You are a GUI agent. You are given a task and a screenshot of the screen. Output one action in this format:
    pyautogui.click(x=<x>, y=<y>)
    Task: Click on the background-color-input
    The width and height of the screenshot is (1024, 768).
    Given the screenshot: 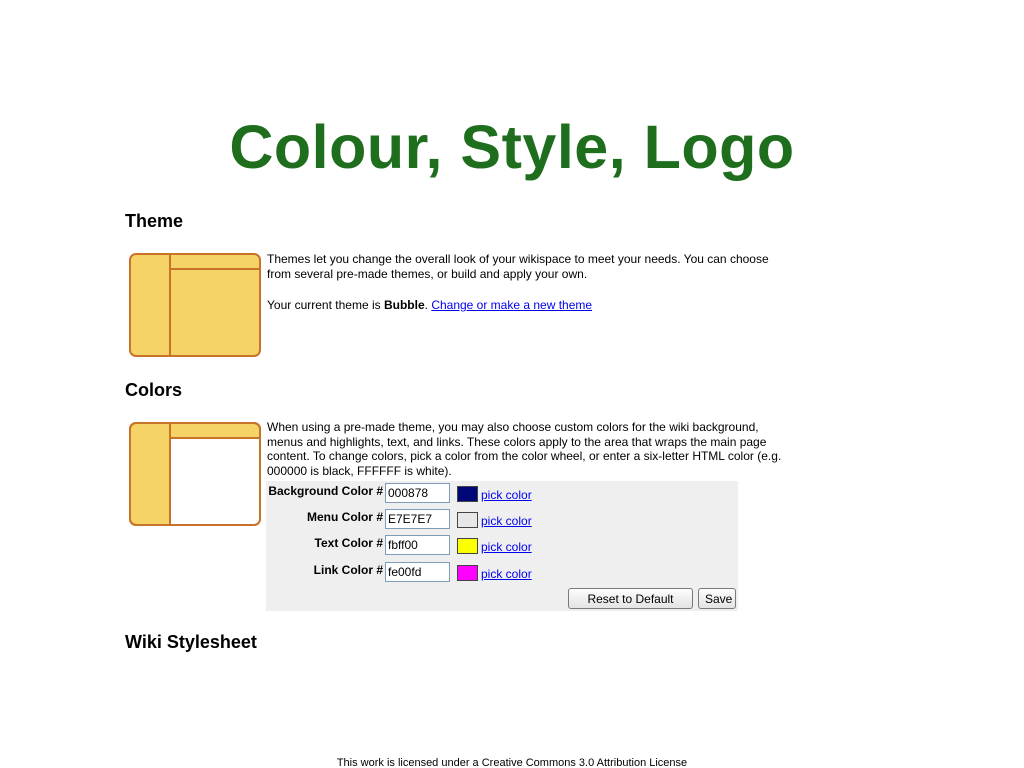 What is the action you would take?
    pyautogui.click(x=417, y=493)
    